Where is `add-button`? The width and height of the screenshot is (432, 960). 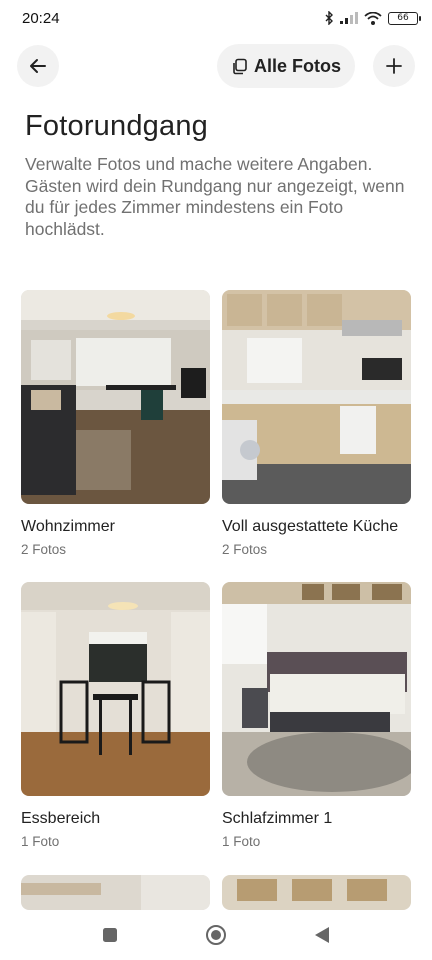
add-button is located at coordinates (394, 66).